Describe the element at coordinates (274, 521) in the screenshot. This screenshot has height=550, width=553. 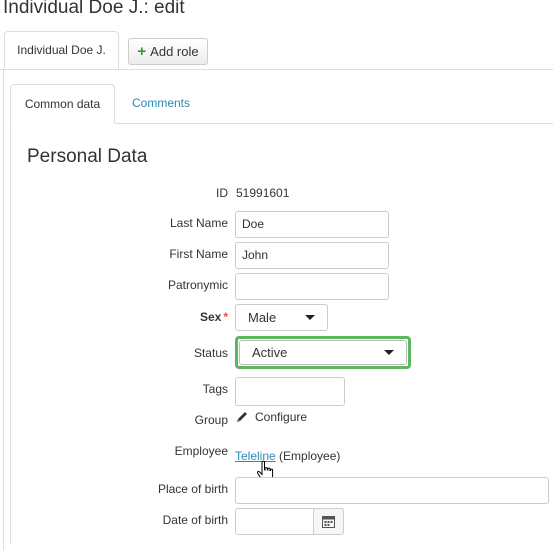
I see `date-of-birth-field` at that location.